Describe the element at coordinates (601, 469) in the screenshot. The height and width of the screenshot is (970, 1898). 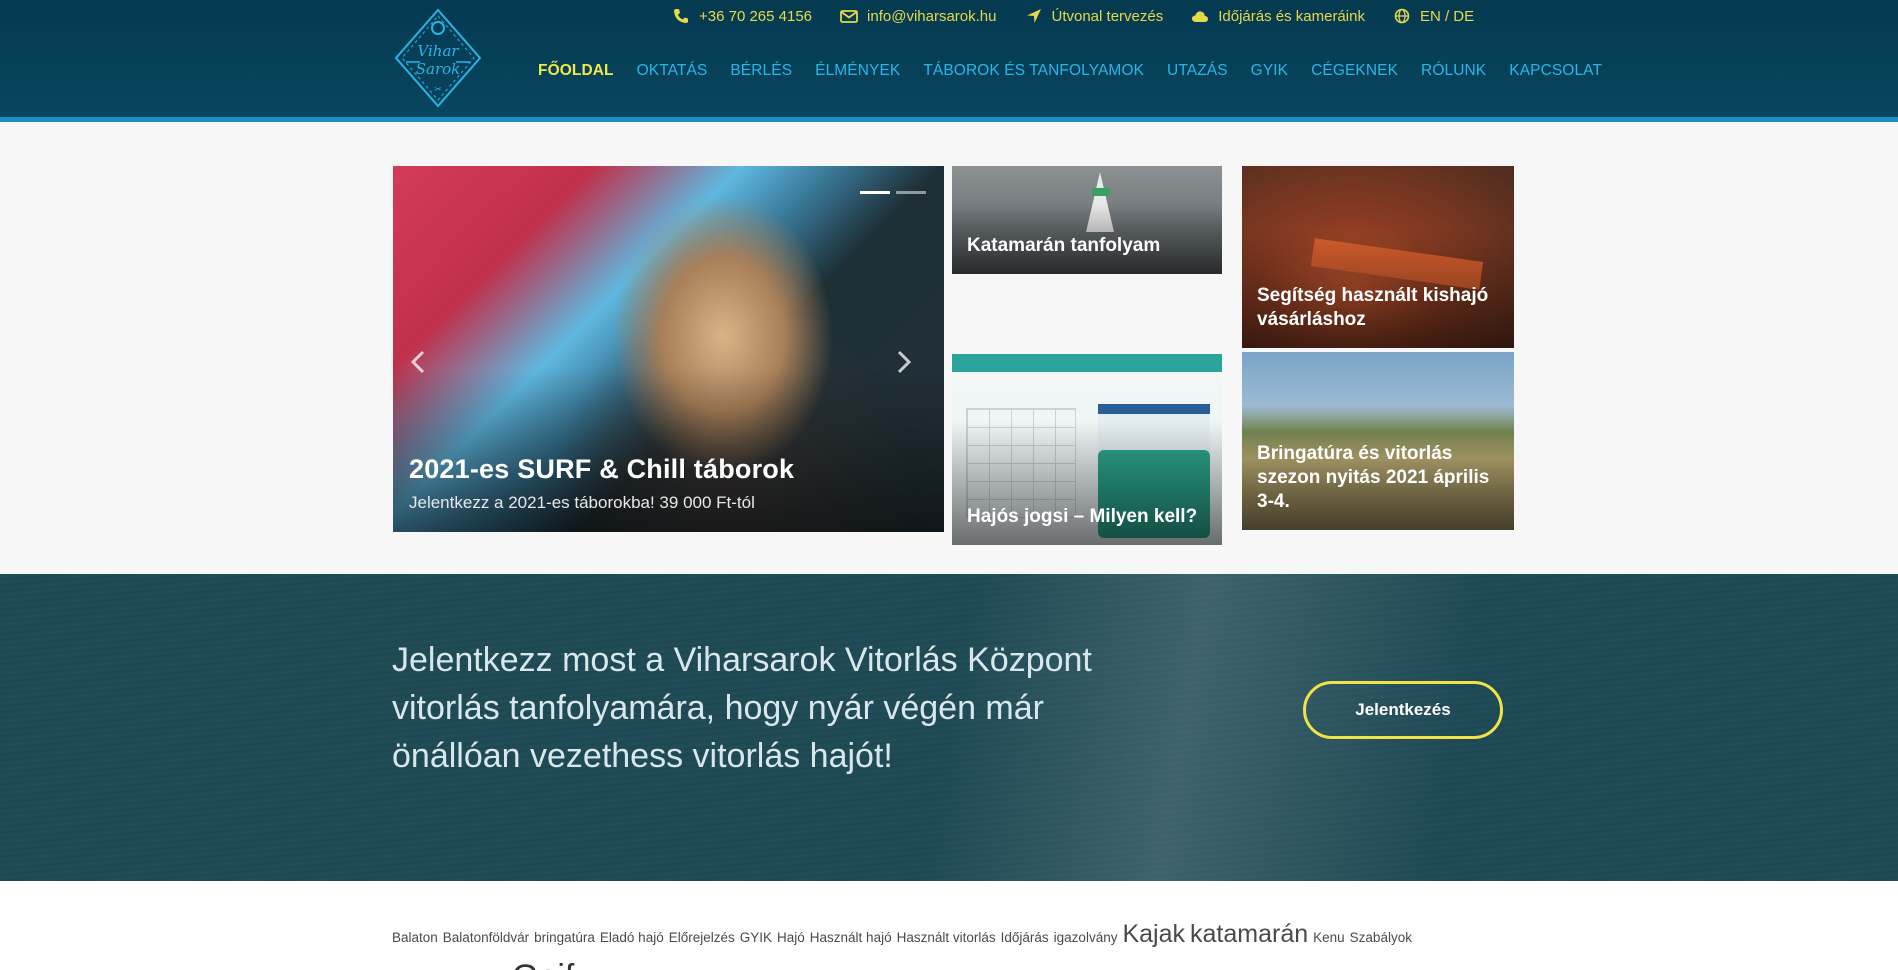
I see `slide-title: 2021-es SURF & Chill táborok` at that location.